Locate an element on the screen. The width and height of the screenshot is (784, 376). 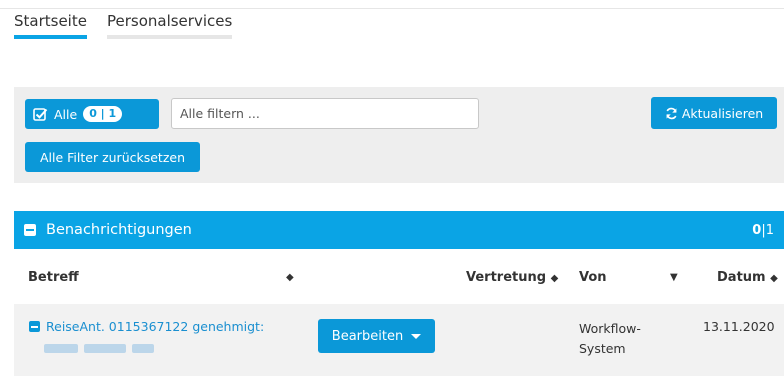
panel-count: 0|1 is located at coordinates (763, 230).